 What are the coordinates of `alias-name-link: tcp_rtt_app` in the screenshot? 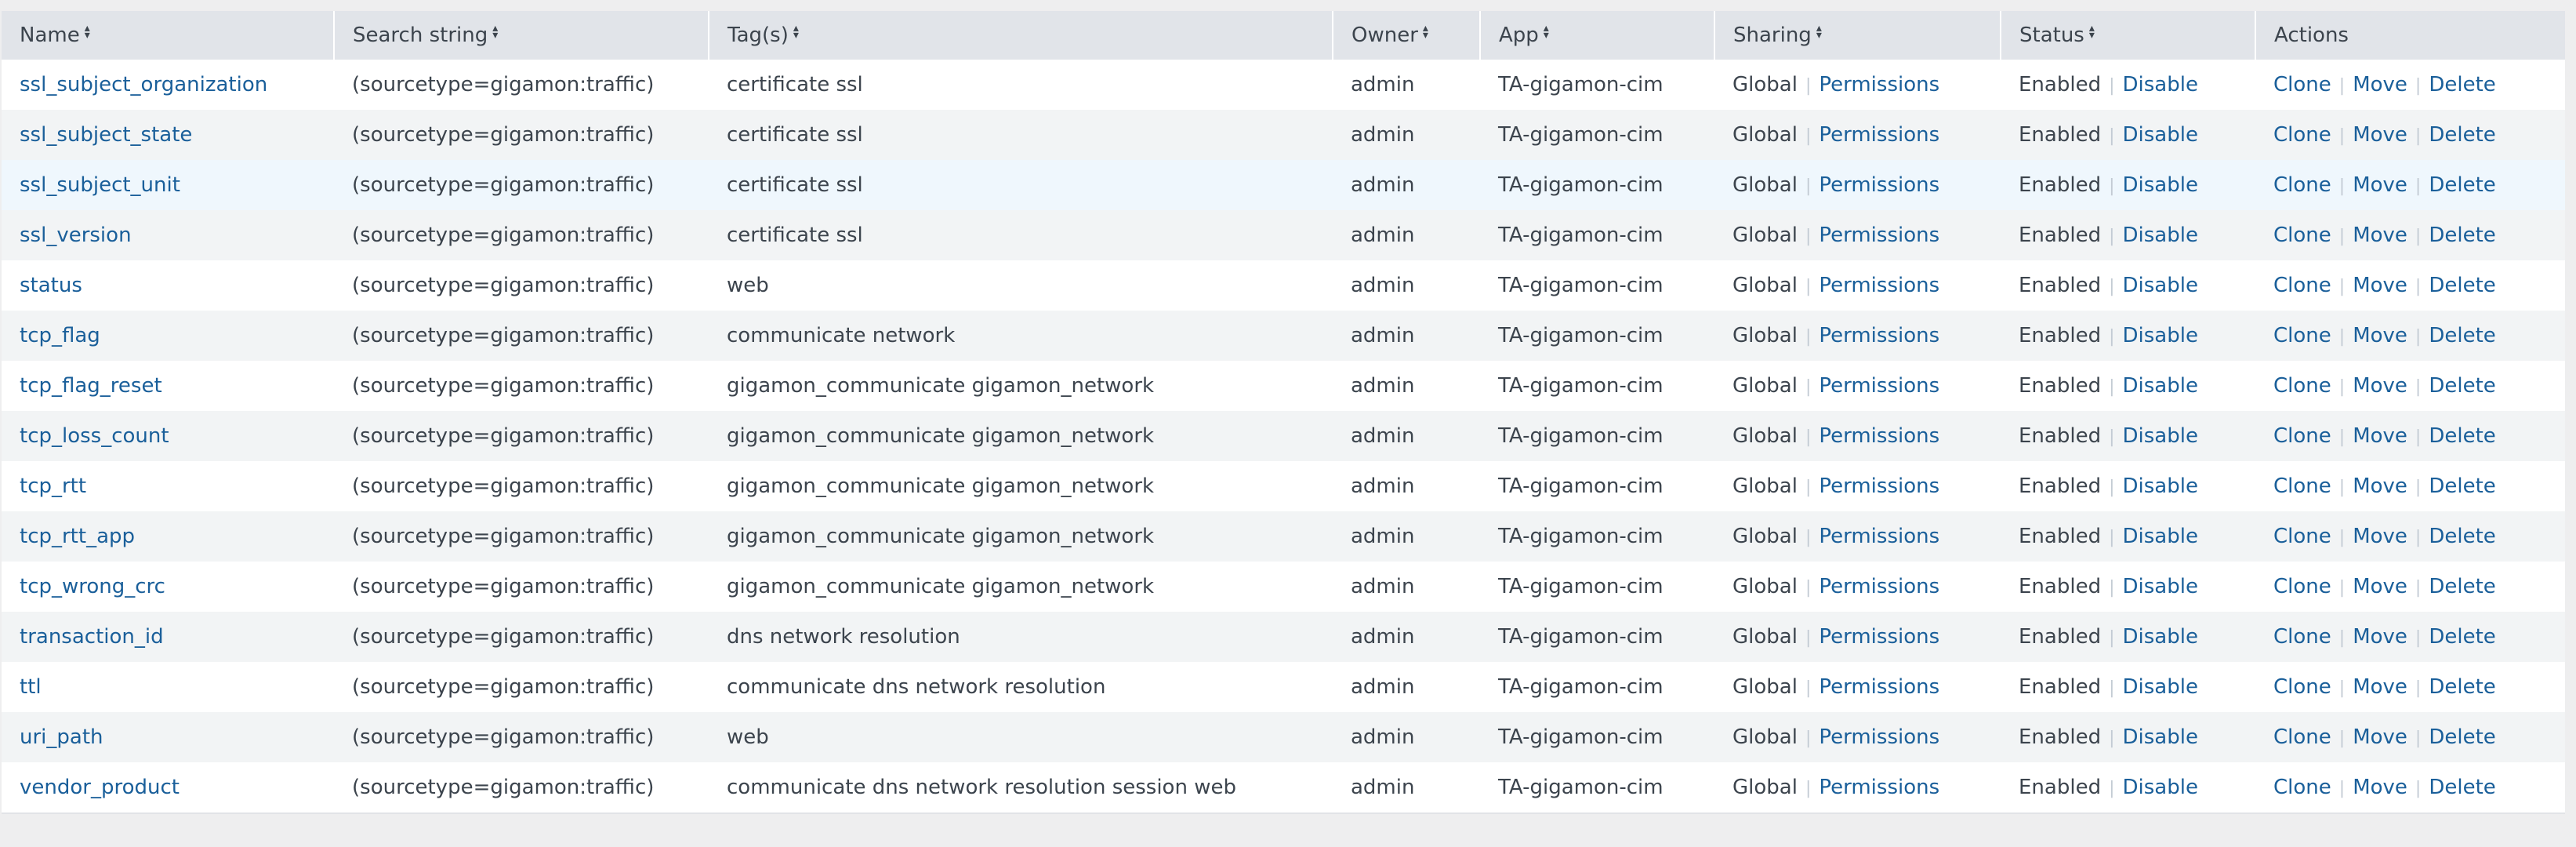 It's located at (78, 536).